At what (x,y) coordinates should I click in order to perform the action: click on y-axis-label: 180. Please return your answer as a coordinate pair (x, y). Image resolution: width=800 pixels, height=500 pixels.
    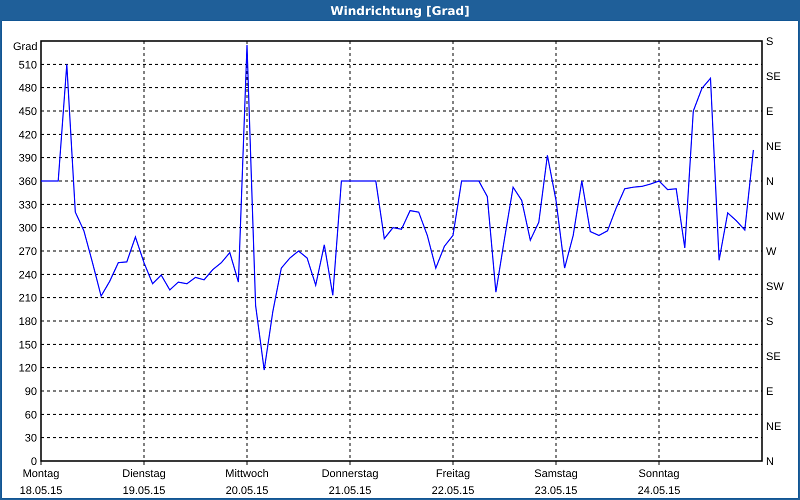
    Looking at the image, I should click on (27, 322).